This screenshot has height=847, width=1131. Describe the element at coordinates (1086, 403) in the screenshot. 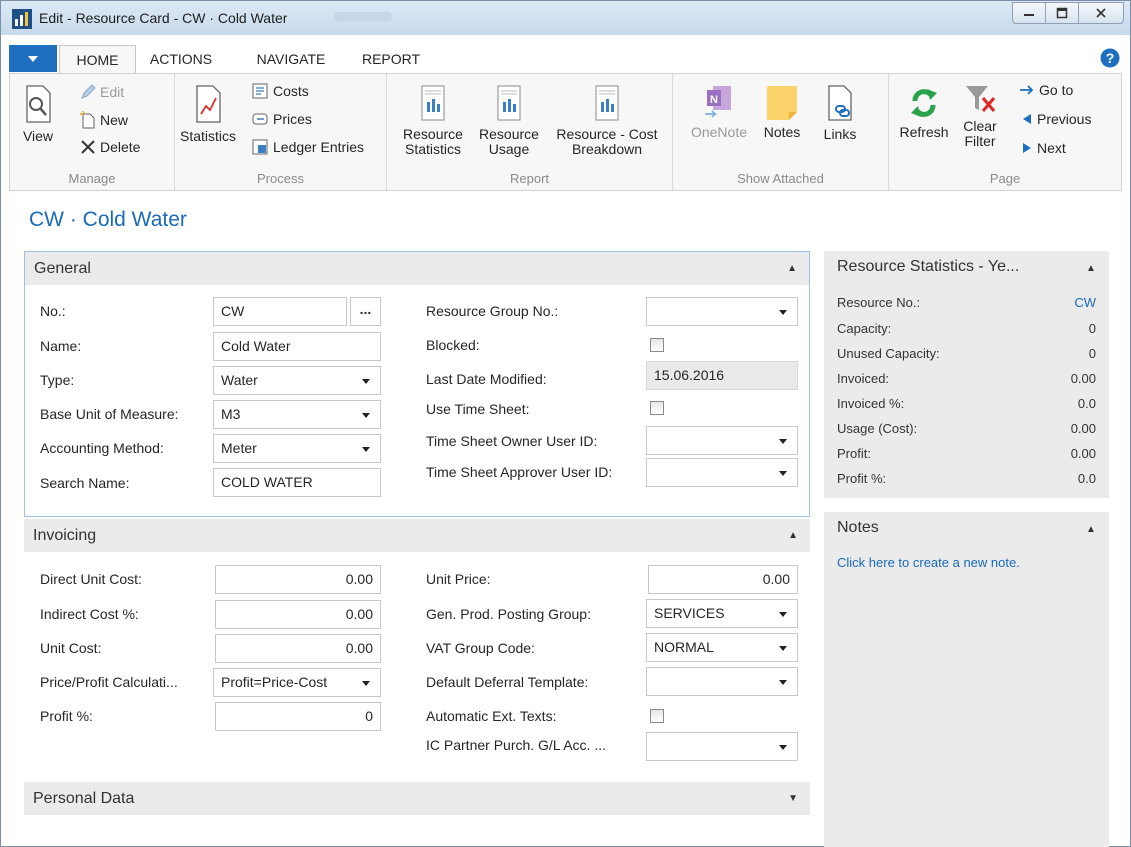

I see `fb-invoiced-pct-value: 0.0` at that location.